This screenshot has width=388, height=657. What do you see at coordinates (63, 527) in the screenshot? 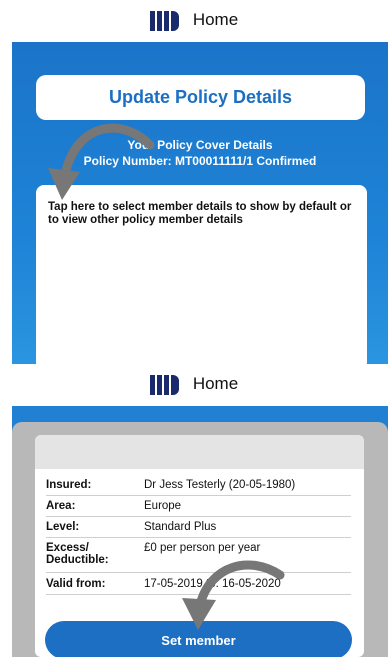
I see `row-label: Level:` at bounding box center [63, 527].